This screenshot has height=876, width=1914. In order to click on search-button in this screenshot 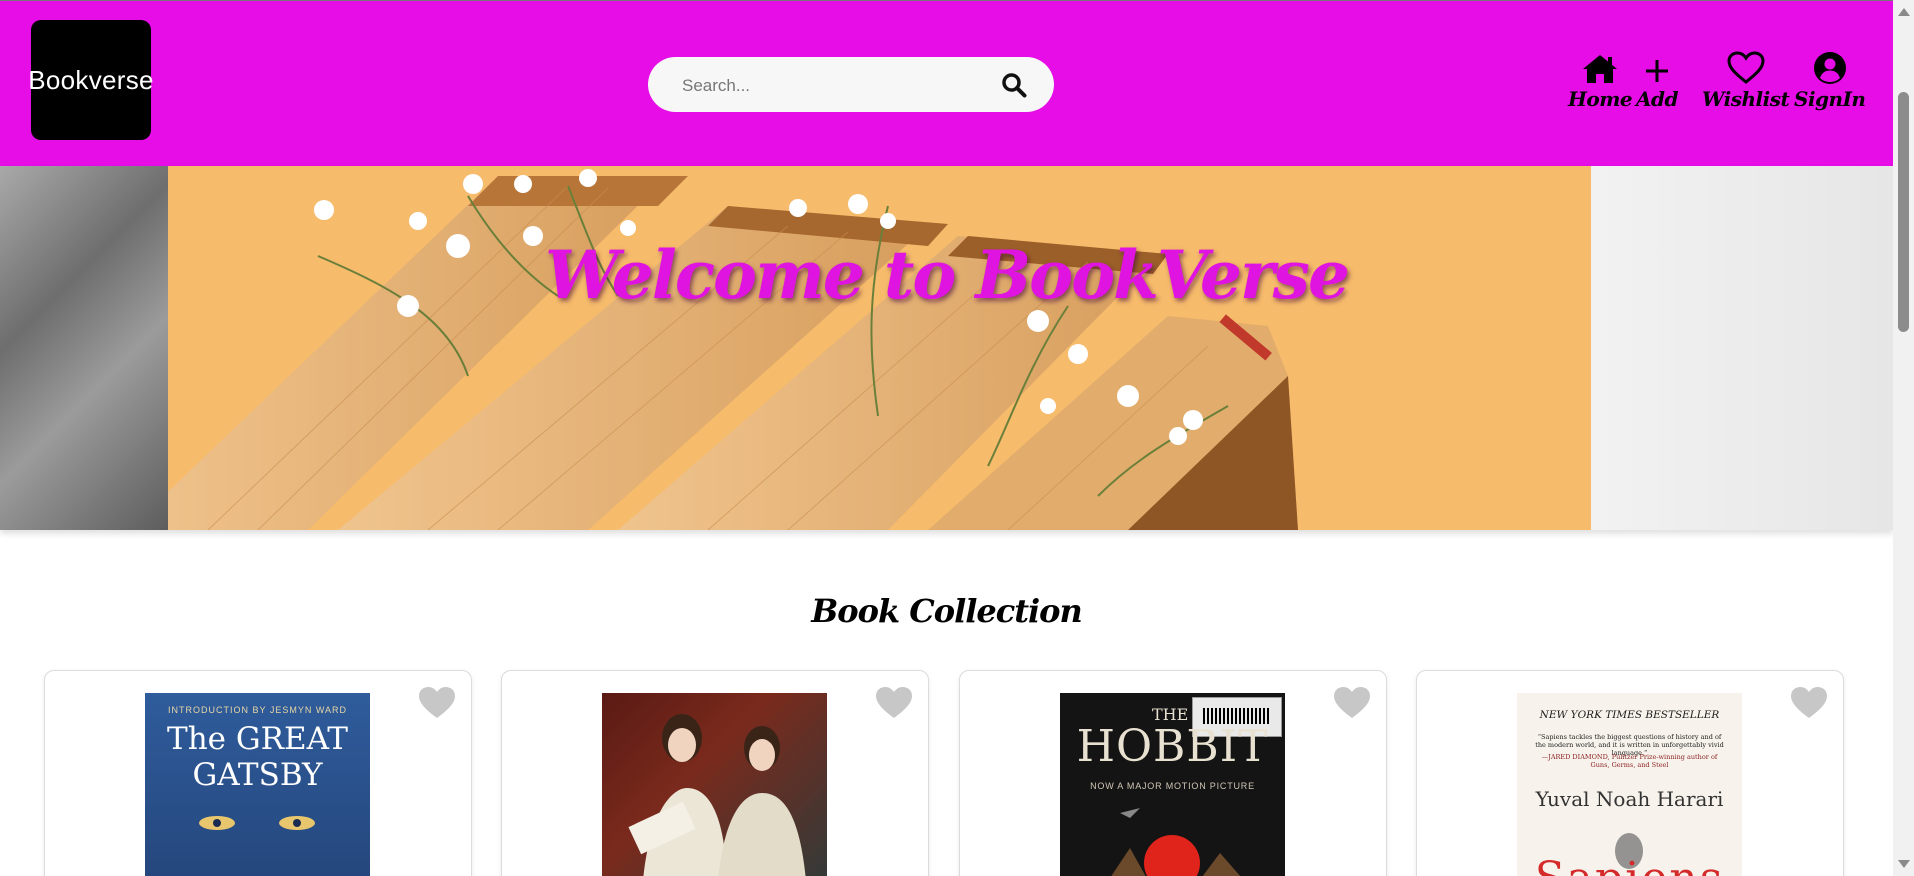, I will do `click(1014, 85)`.